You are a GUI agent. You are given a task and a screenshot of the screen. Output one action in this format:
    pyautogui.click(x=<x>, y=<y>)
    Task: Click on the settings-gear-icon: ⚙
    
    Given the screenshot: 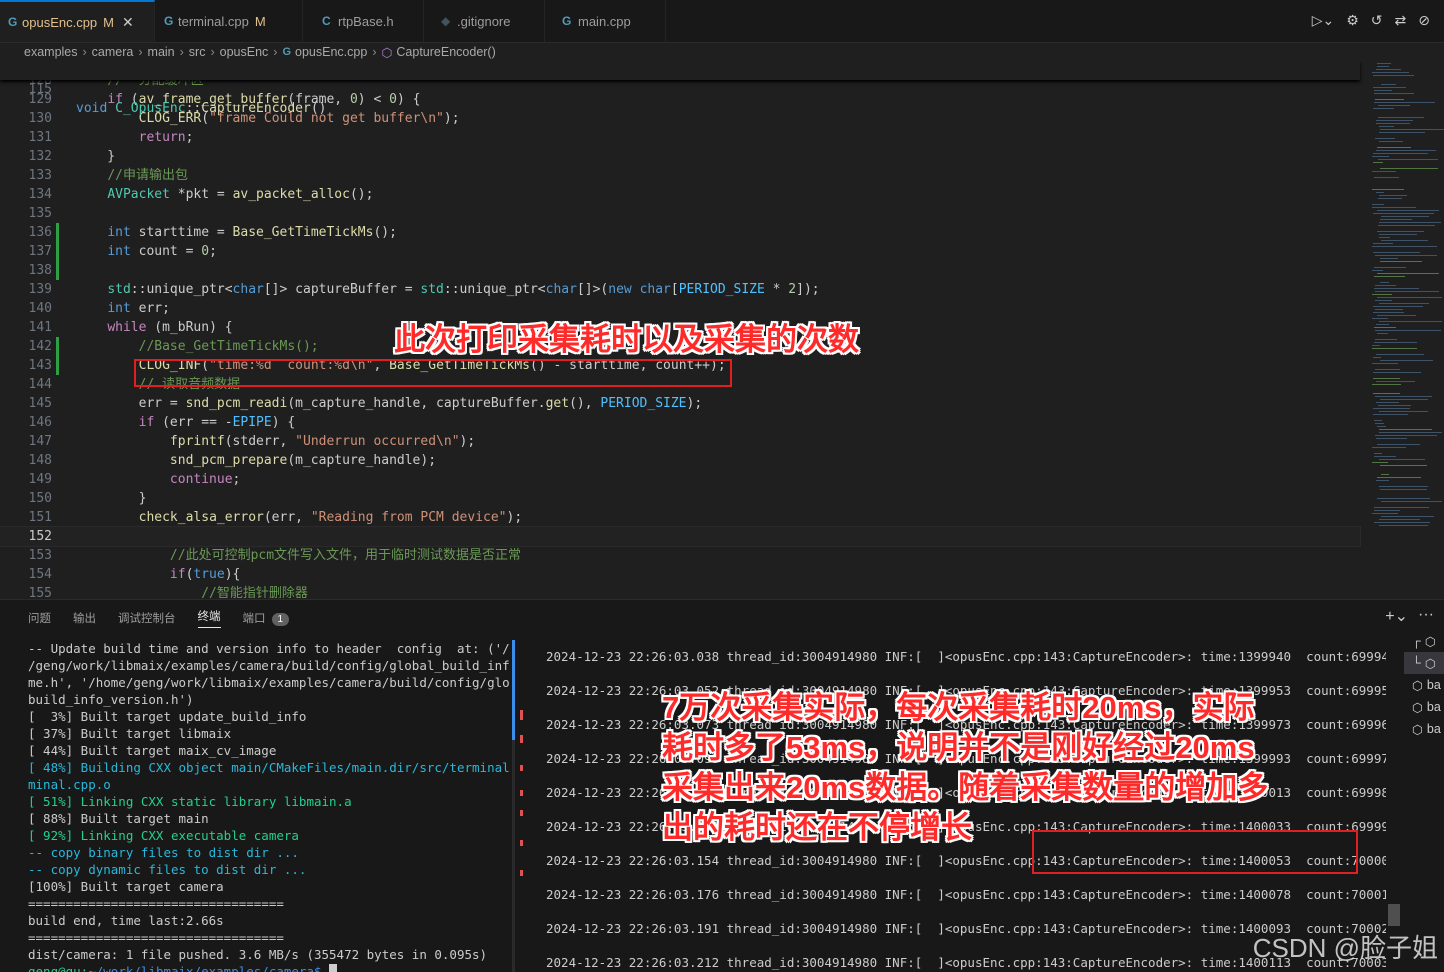 What is the action you would take?
    pyautogui.click(x=1352, y=20)
    